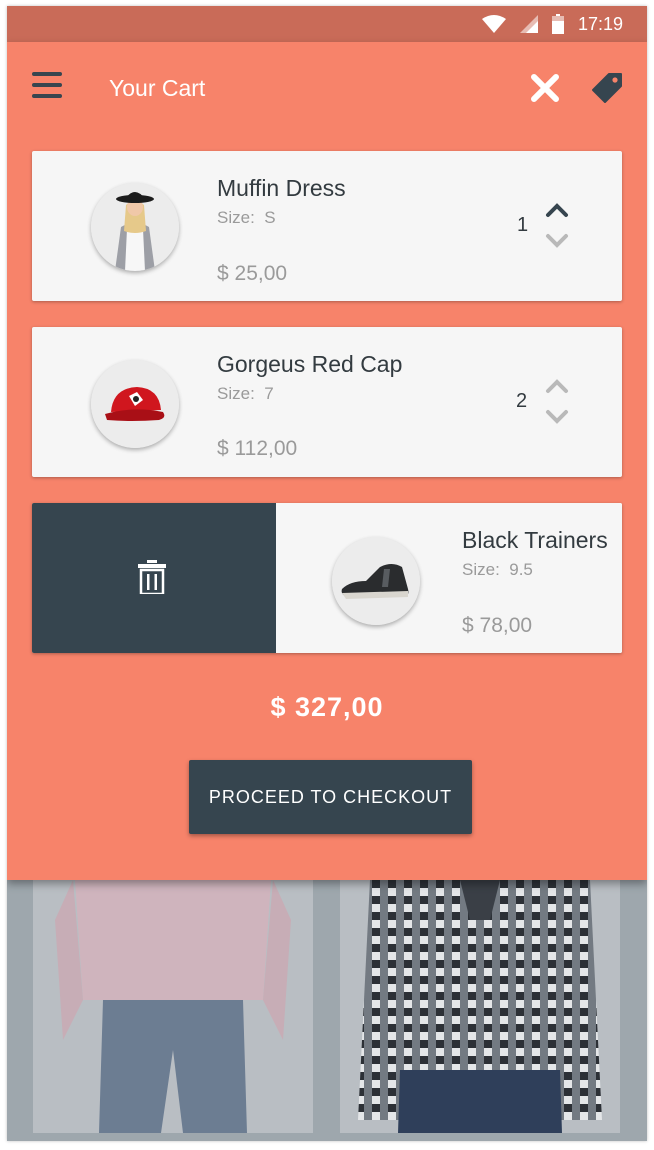 The image size is (654, 1150). I want to click on item-size: Size: 7, so click(245, 394).